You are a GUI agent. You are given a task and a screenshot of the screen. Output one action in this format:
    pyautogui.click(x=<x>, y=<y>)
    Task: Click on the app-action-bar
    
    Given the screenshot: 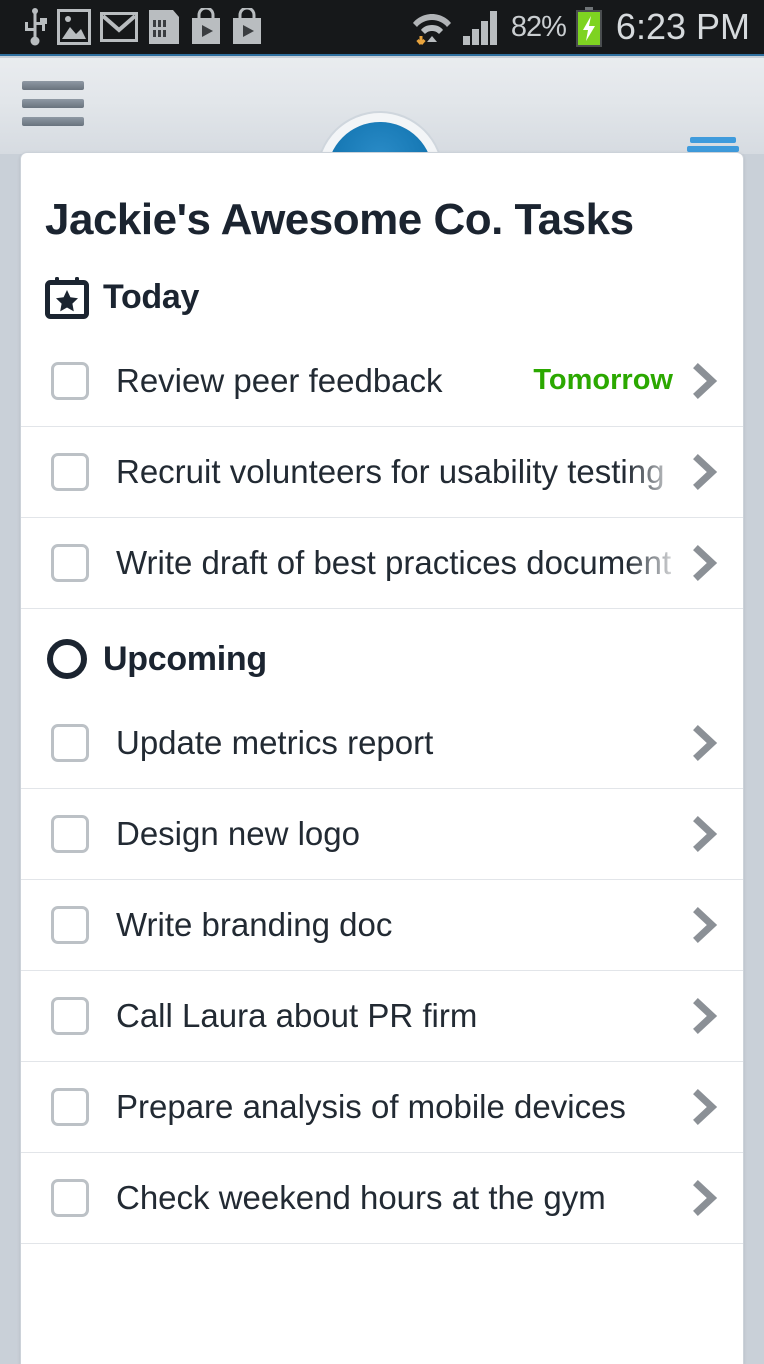 What is the action you would take?
    pyautogui.click(x=382, y=143)
    